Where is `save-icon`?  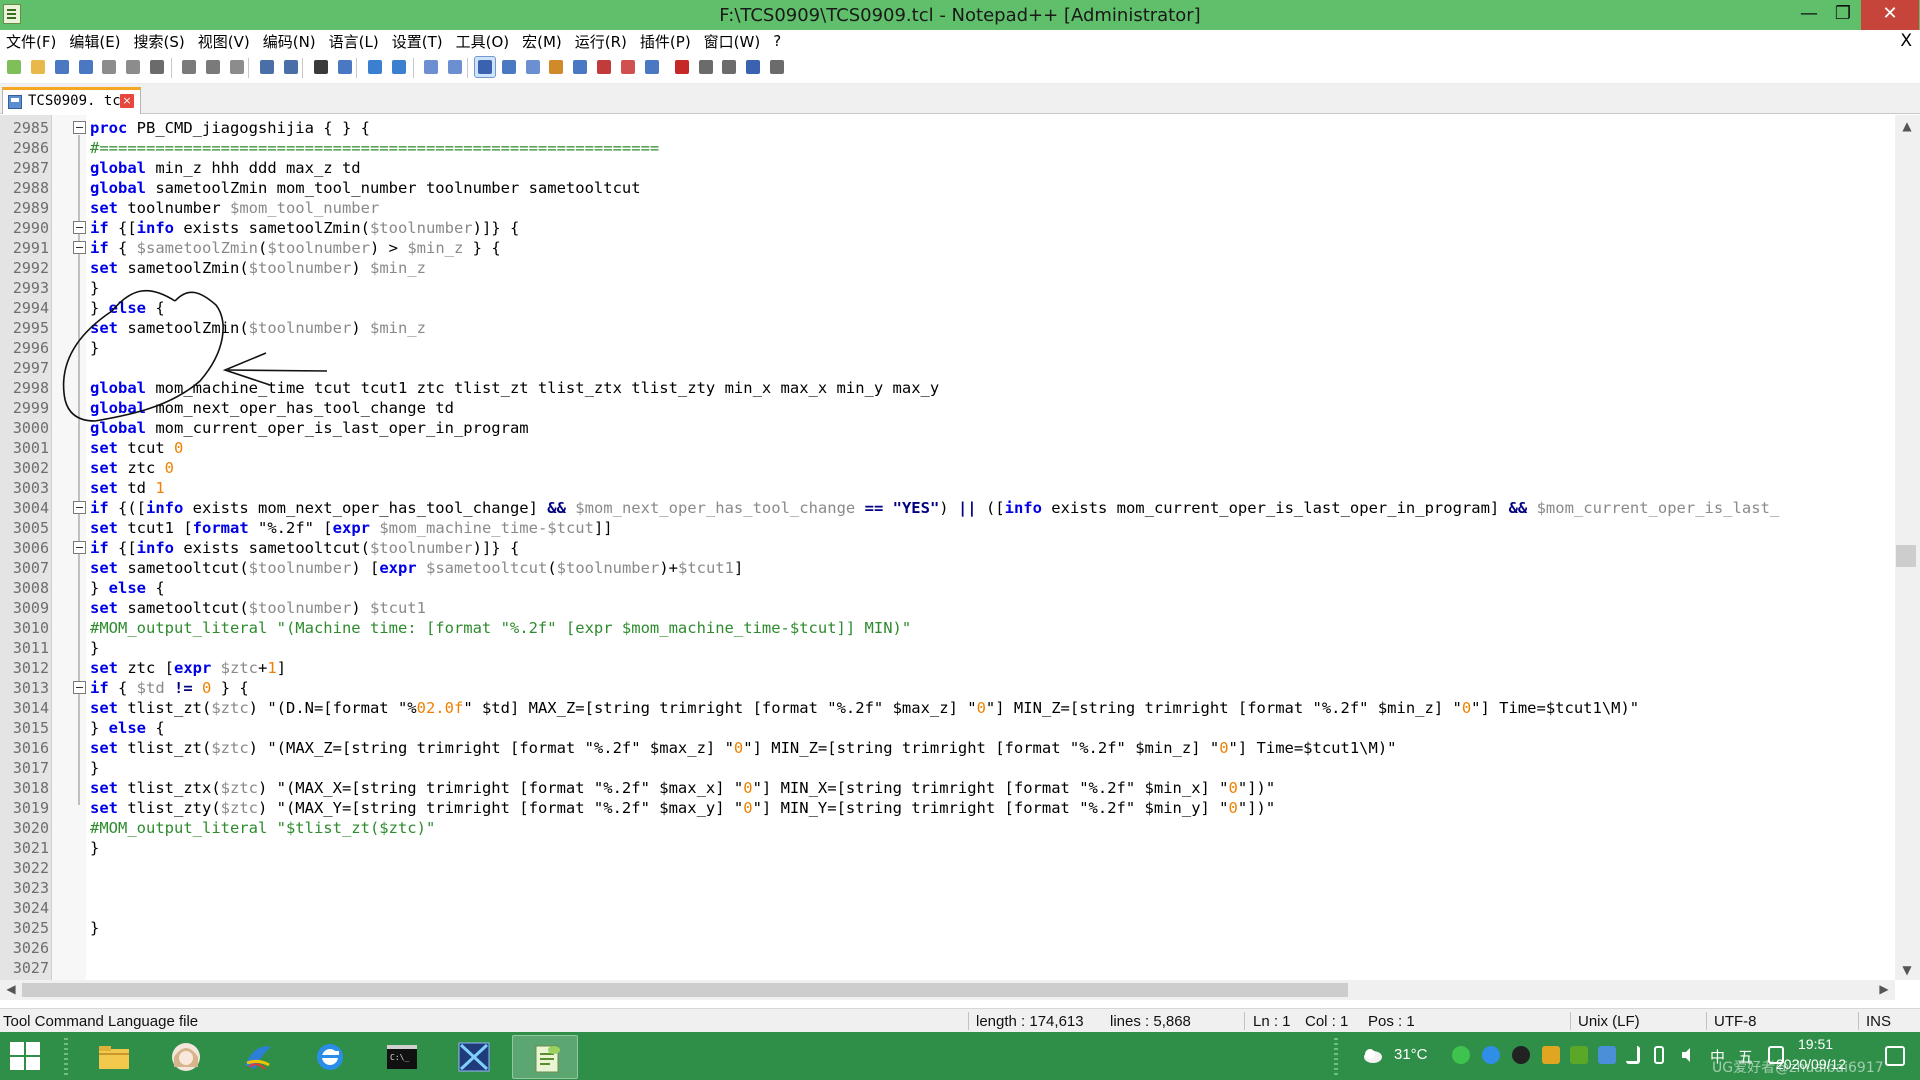 save-icon is located at coordinates (62, 67).